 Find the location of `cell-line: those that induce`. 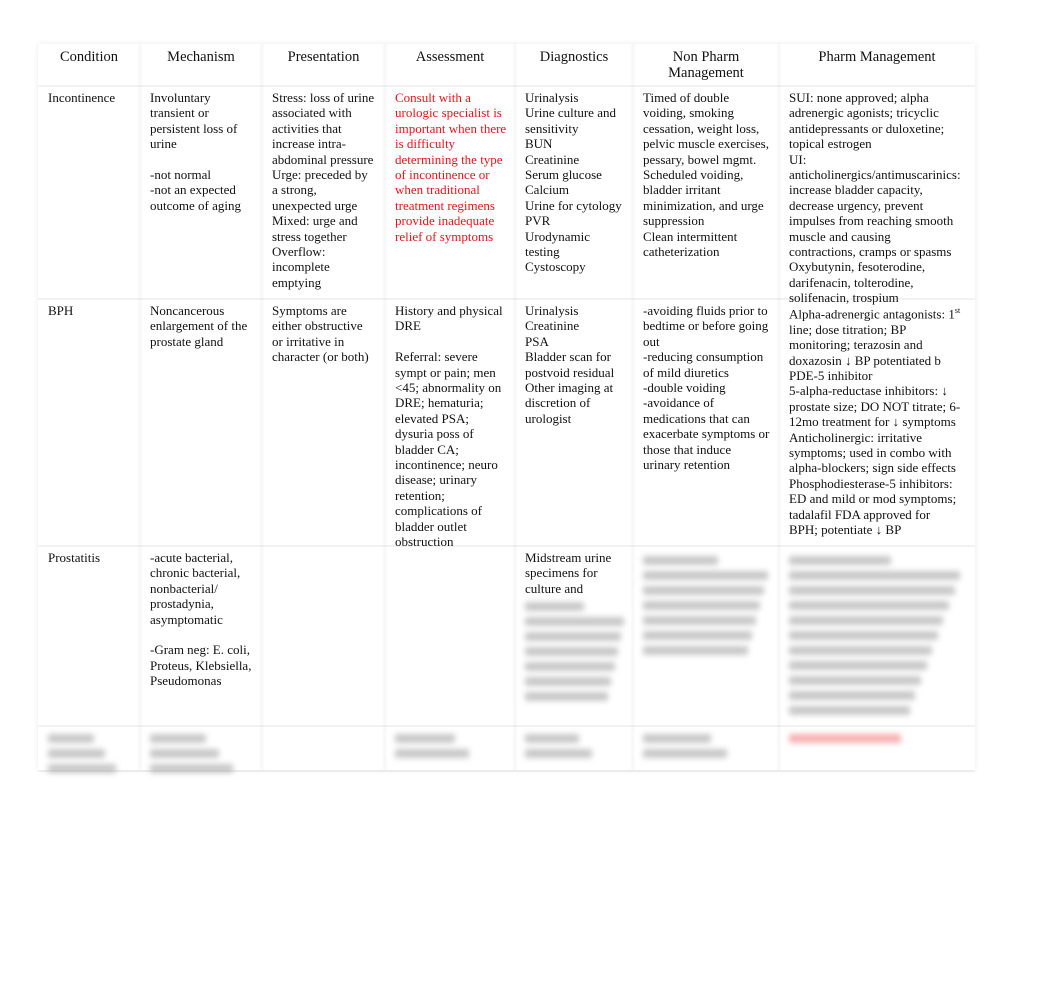

cell-line: those that induce is located at coordinates (711, 449).